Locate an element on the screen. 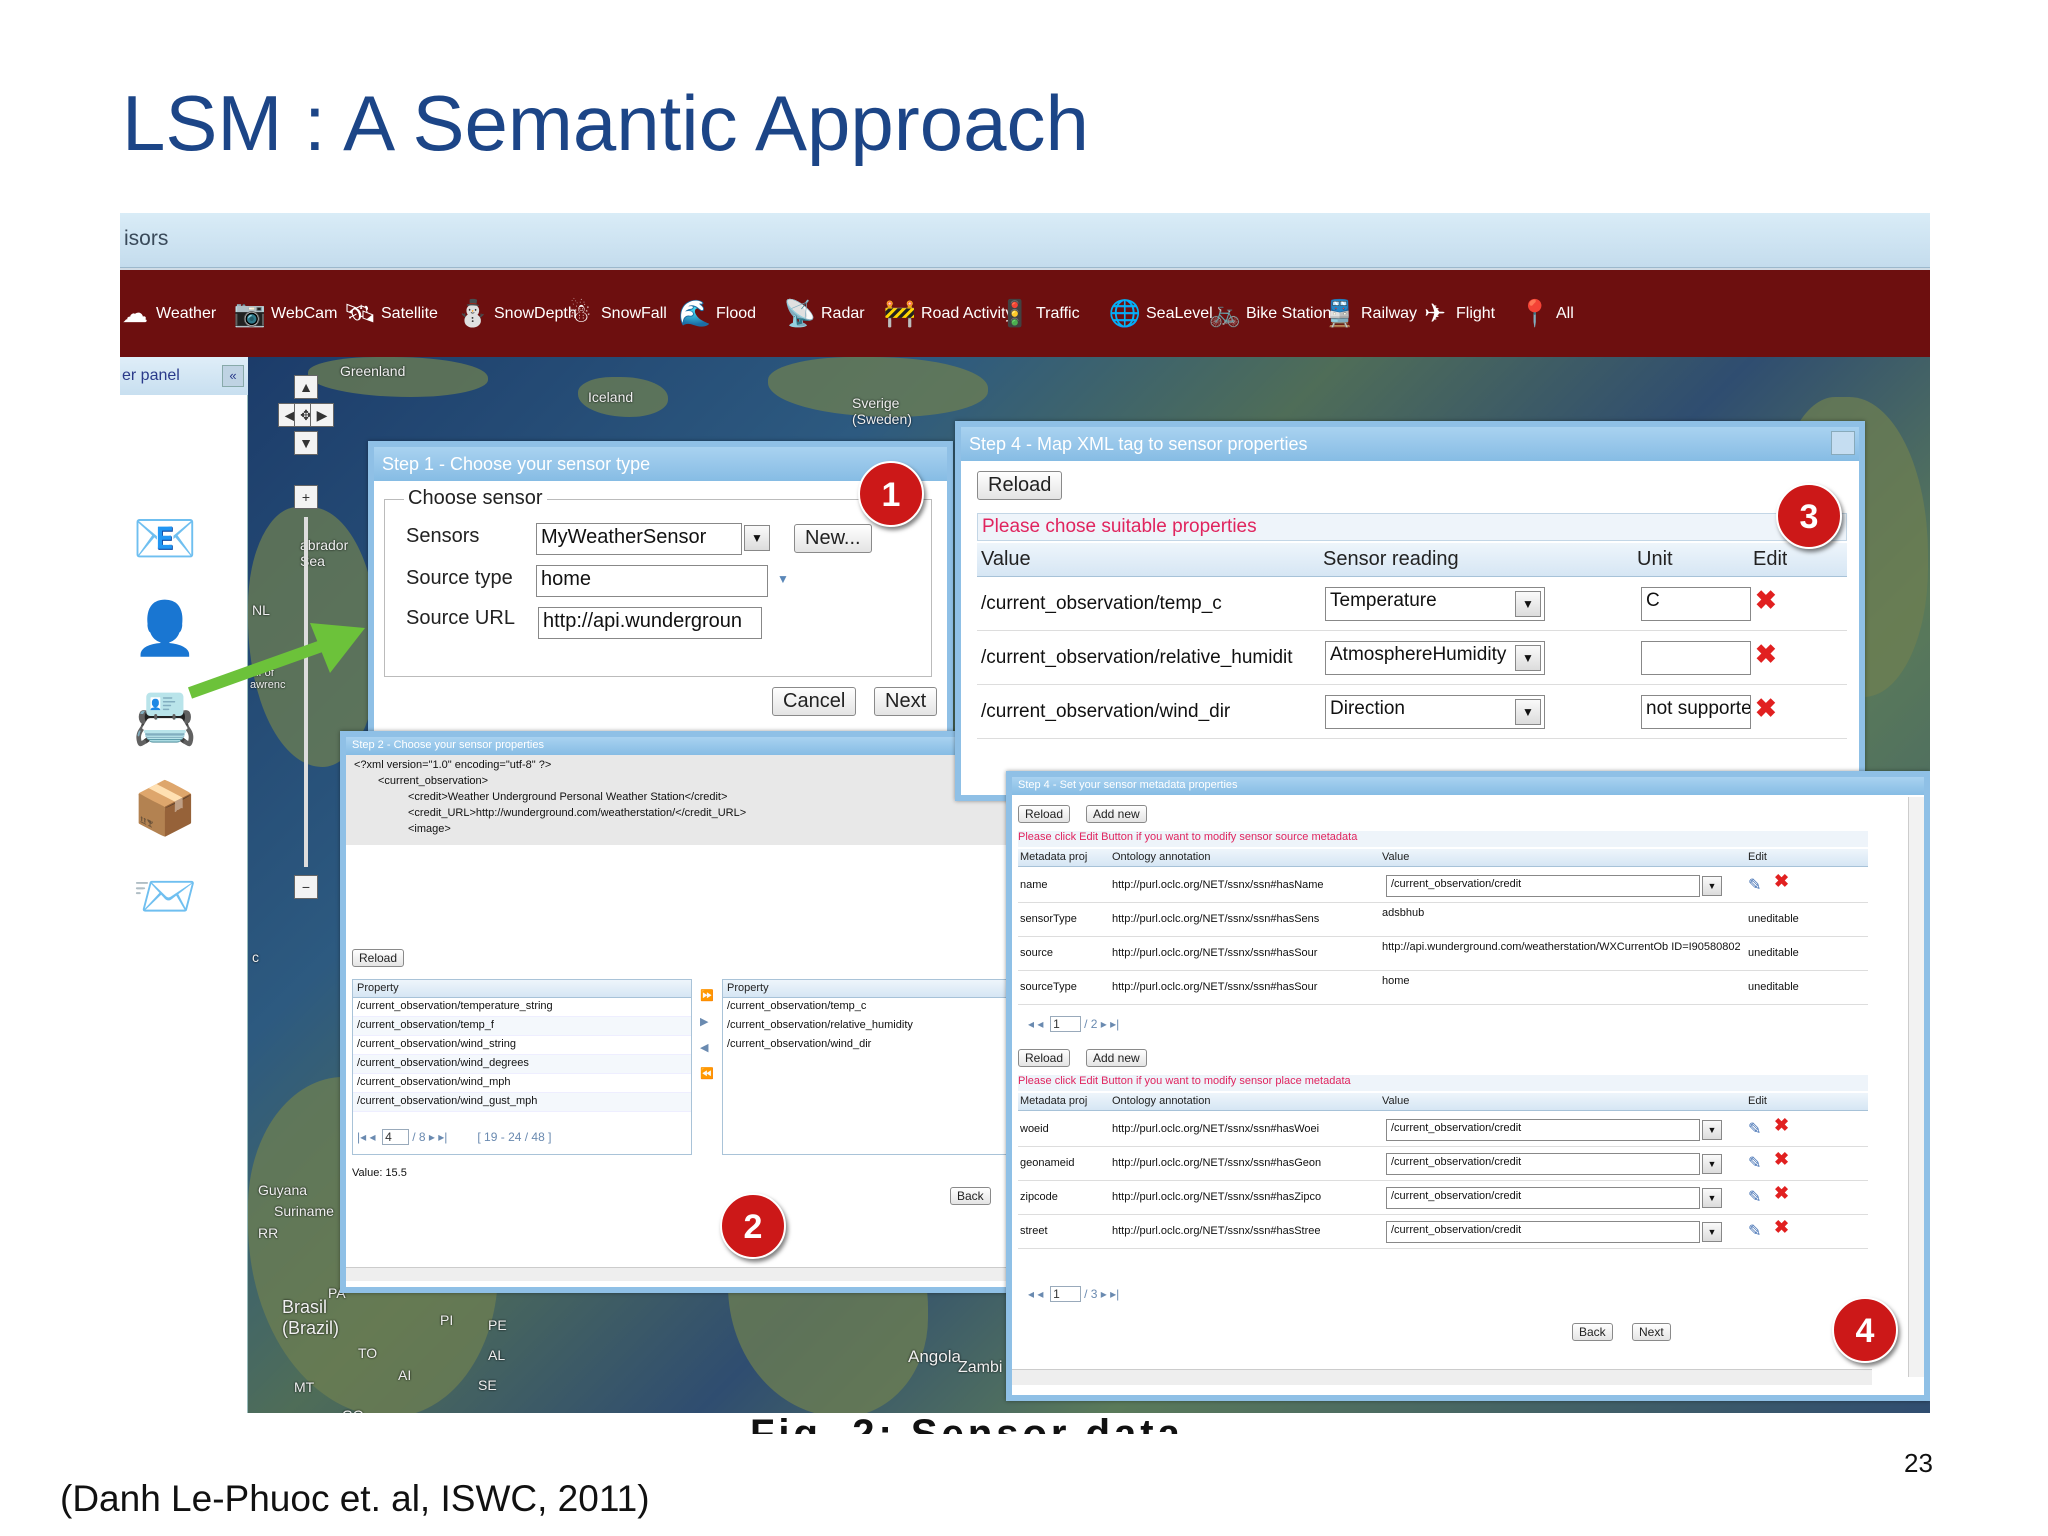 The width and height of the screenshot is (2048, 1536). pan-down-button: ▼ is located at coordinates (306, 443).